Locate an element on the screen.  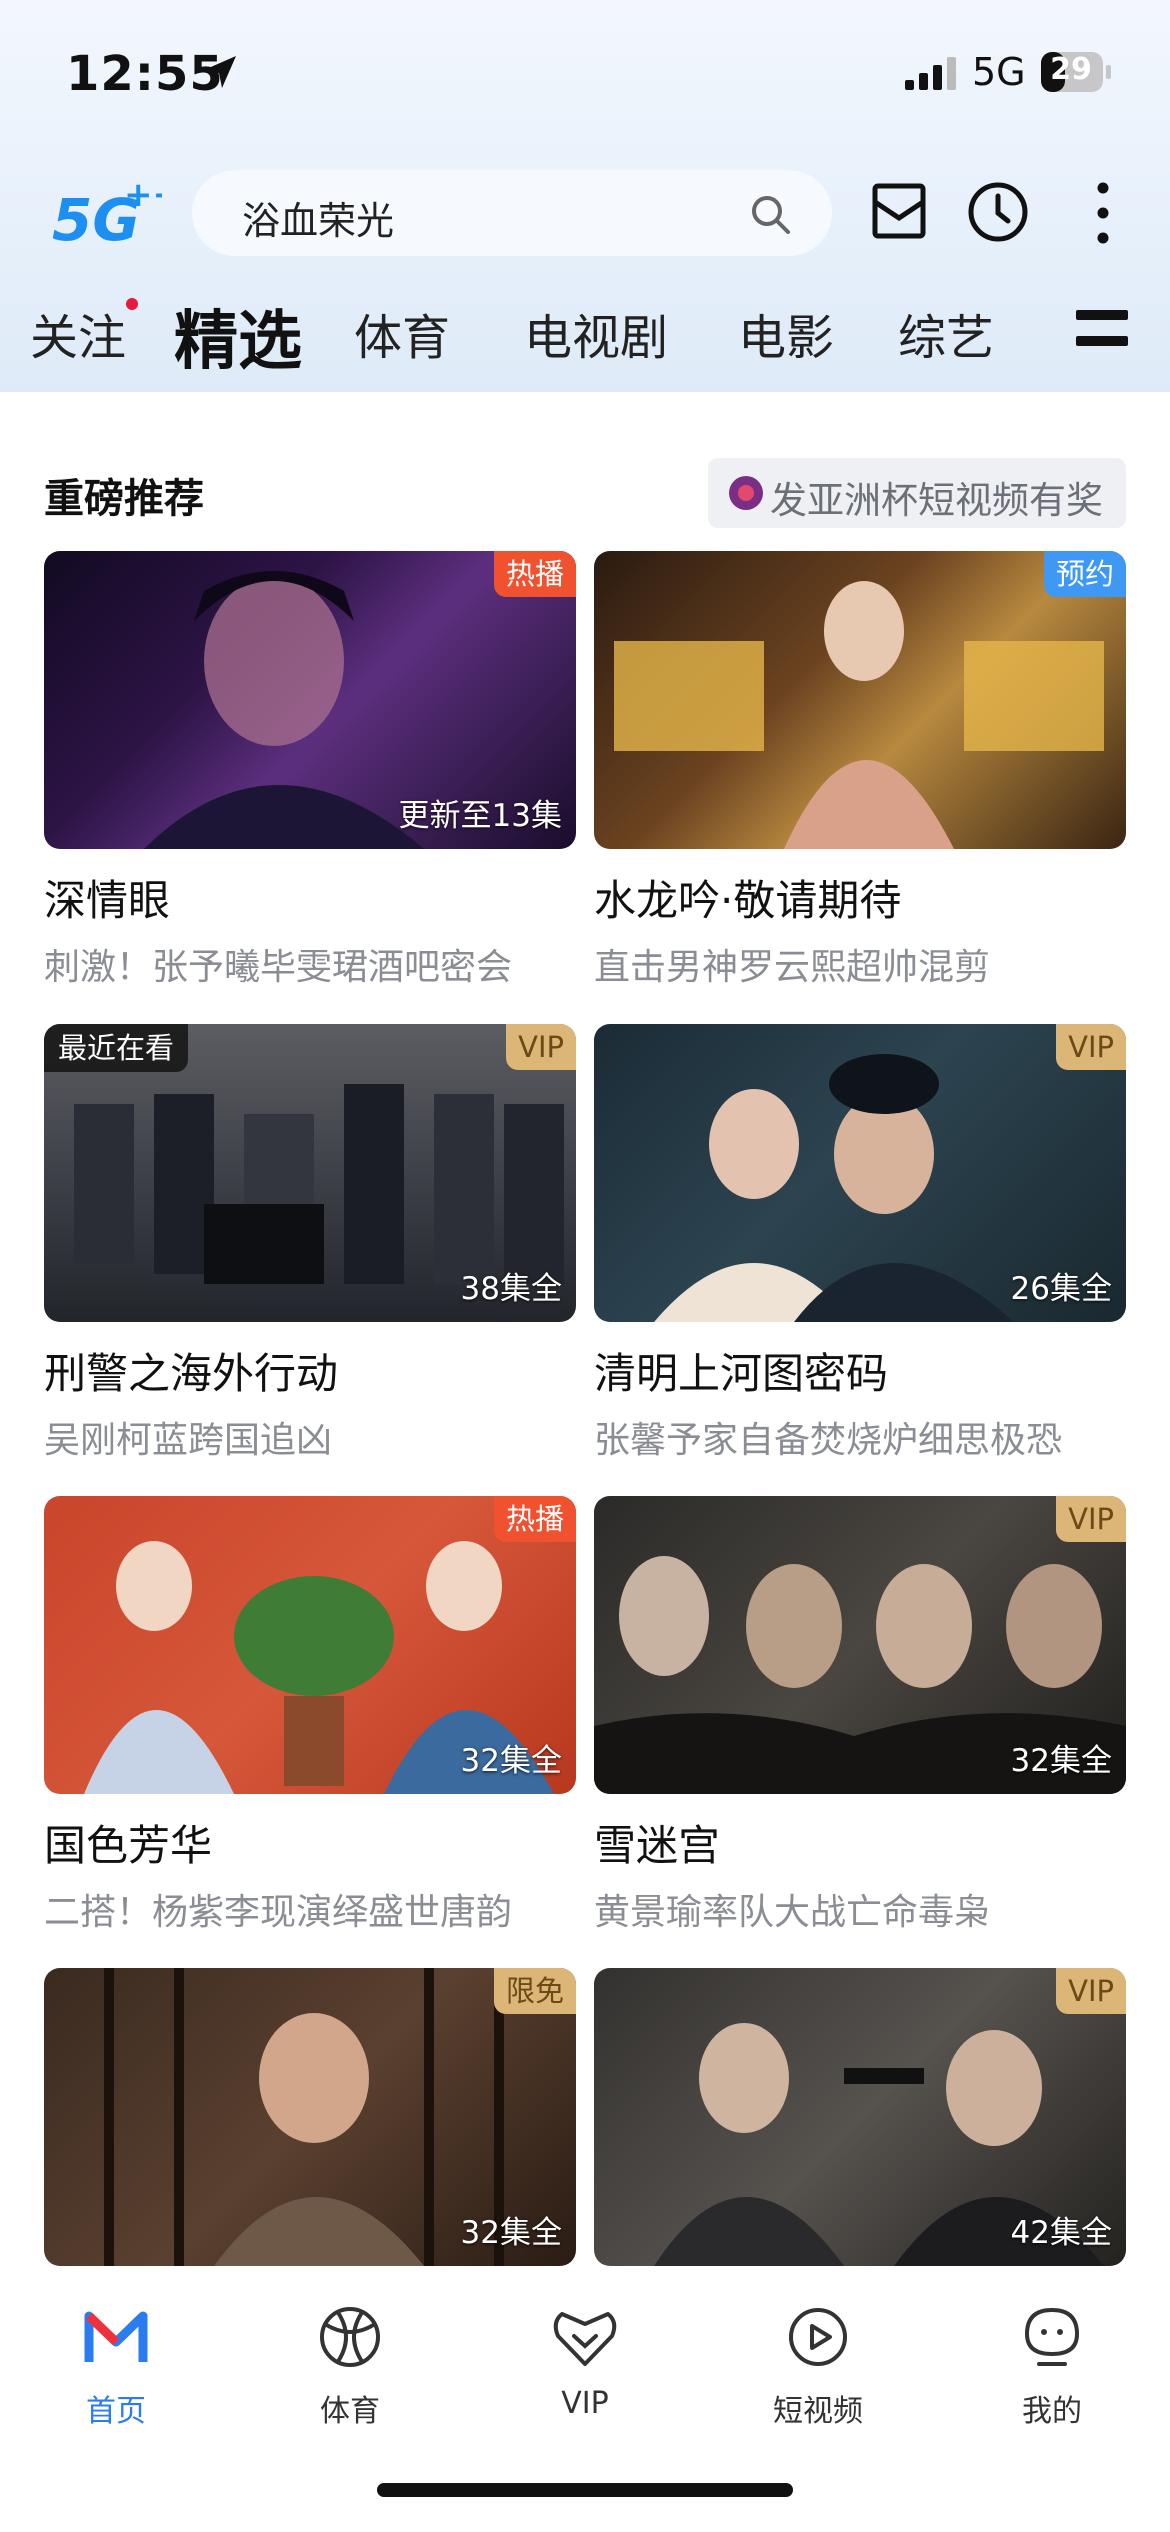
card-title: 深情眼 is located at coordinates (310, 897).